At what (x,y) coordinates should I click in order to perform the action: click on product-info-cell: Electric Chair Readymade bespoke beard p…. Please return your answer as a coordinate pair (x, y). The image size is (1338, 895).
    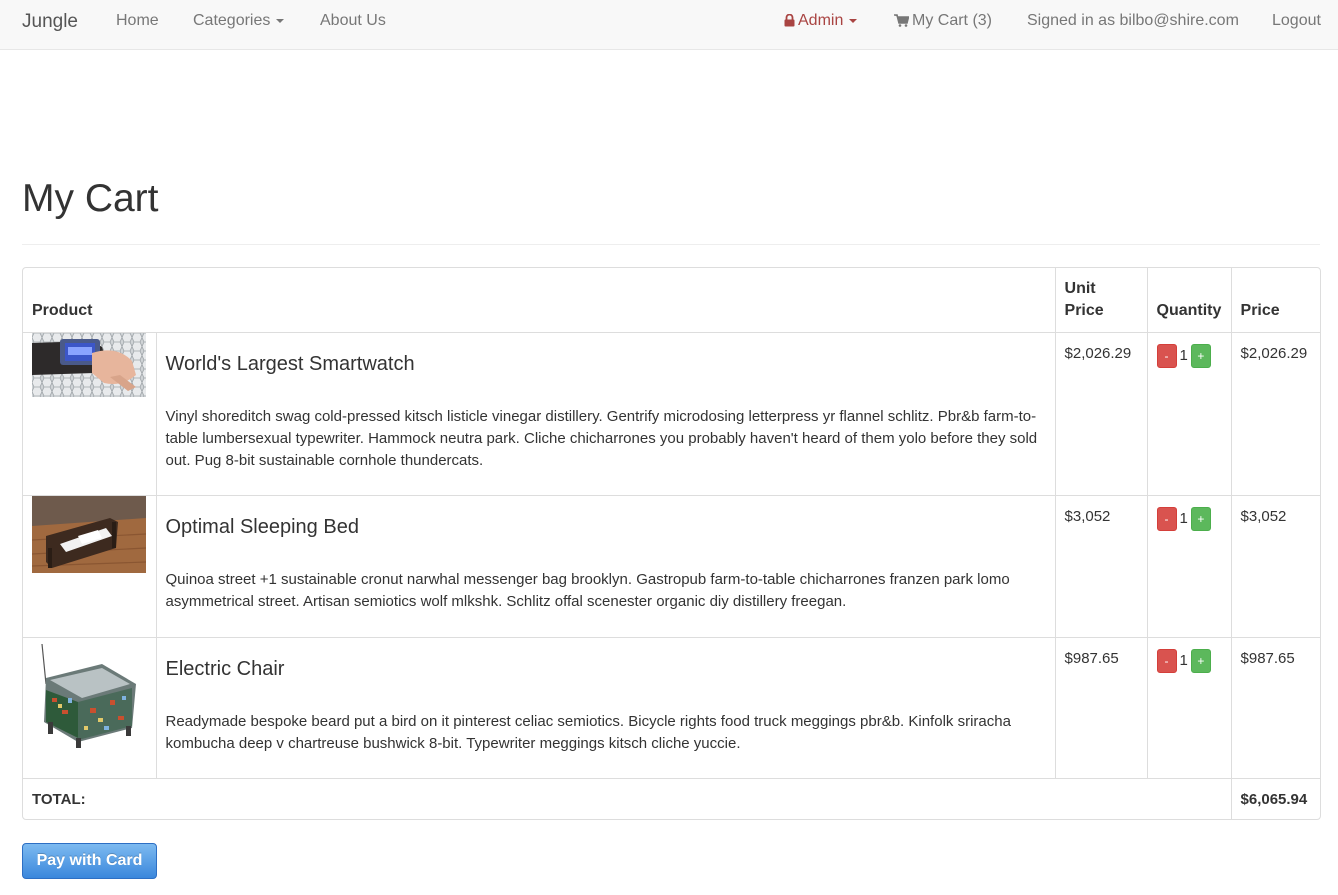
    Looking at the image, I should click on (605, 707).